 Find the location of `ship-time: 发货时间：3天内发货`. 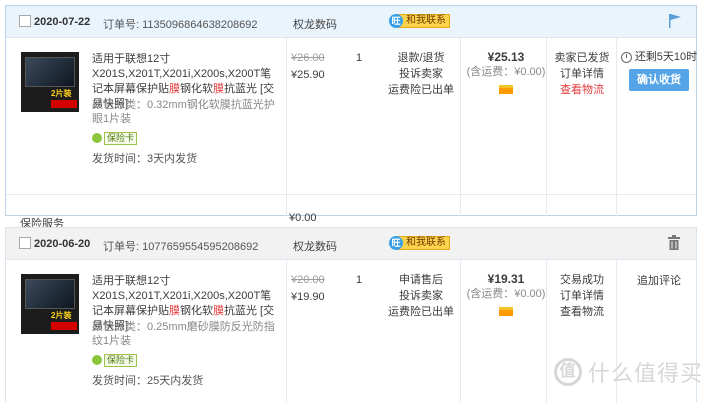

ship-time: 发货时间：3天内发货 is located at coordinates (145, 159).